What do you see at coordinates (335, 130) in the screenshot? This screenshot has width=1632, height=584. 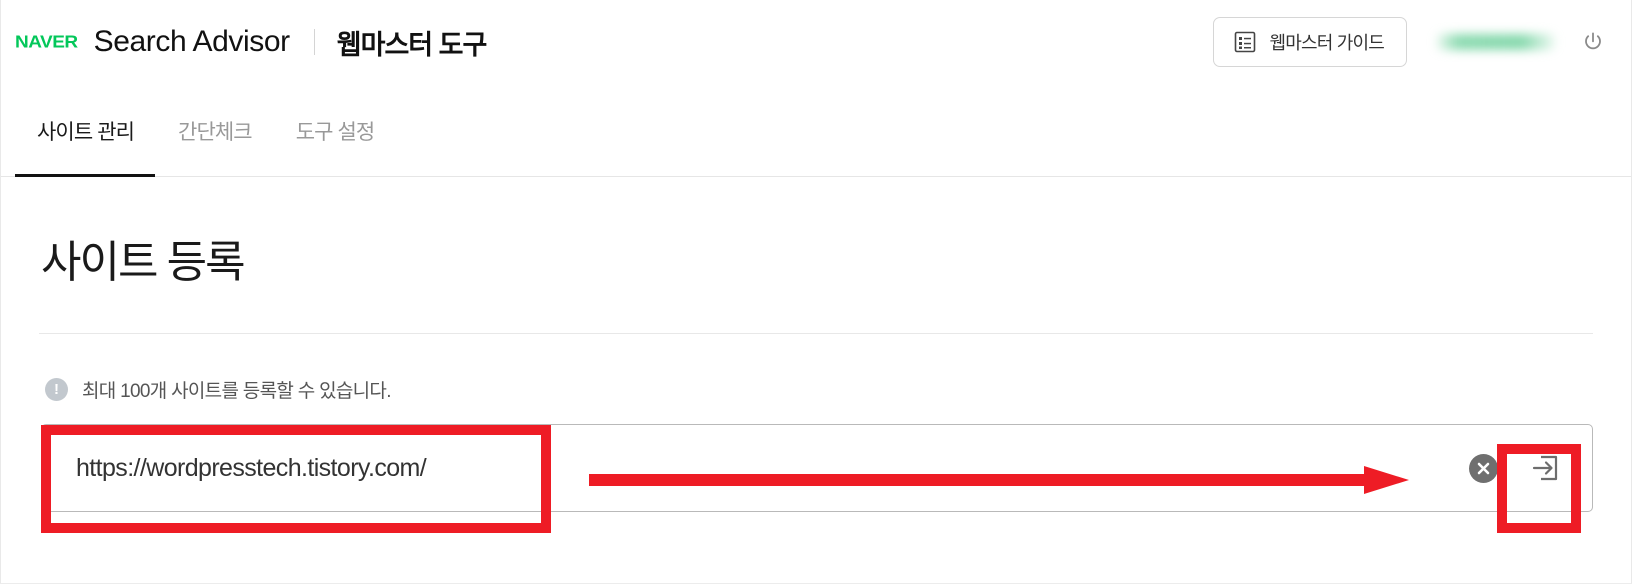 I see `tab-tool-settings: 도구 설정` at bounding box center [335, 130].